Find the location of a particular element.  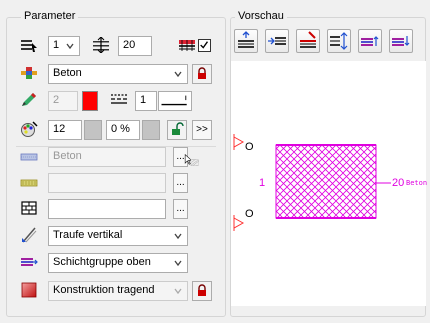

delete-layer-button is located at coordinates (308, 41).